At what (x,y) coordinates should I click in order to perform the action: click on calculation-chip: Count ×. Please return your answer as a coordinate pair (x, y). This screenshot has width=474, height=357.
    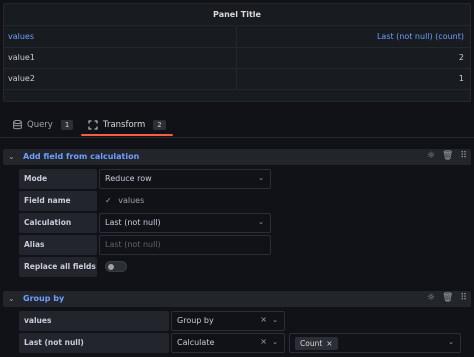
    Looking at the image, I should click on (316, 343).